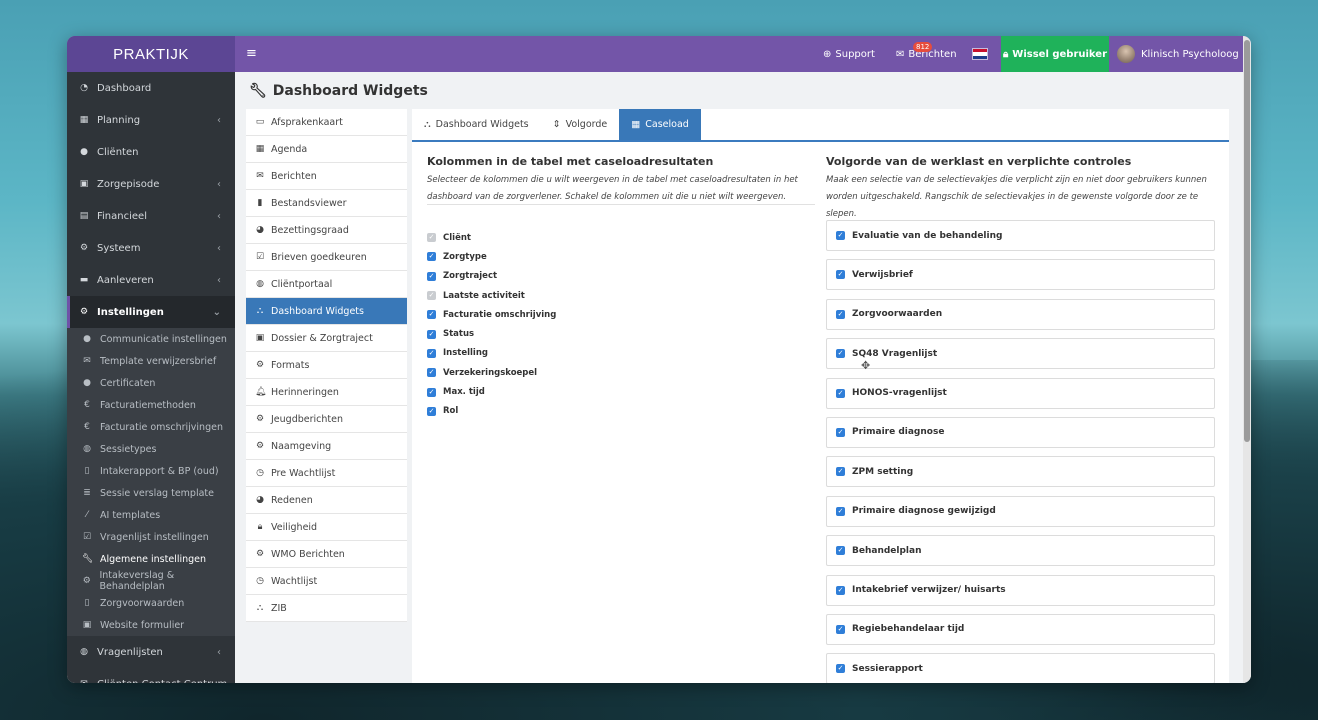 The height and width of the screenshot is (720, 1318). Describe the element at coordinates (151, 493) in the screenshot. I see `sidebar-subitem: ≣ Sessie verslag template` at that location.